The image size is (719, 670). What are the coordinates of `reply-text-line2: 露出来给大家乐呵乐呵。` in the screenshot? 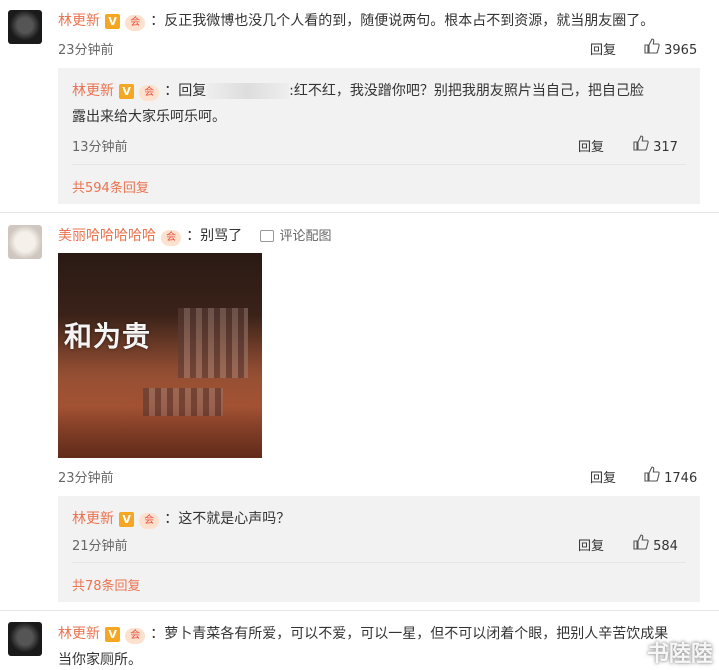 It's located at (149, 117).